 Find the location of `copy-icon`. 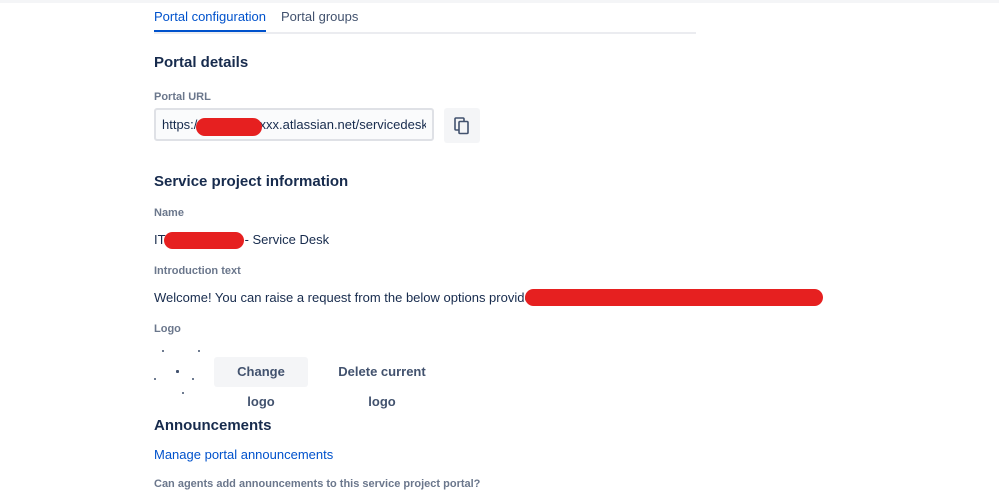

copy-icon is located at coordinates (462, 125).